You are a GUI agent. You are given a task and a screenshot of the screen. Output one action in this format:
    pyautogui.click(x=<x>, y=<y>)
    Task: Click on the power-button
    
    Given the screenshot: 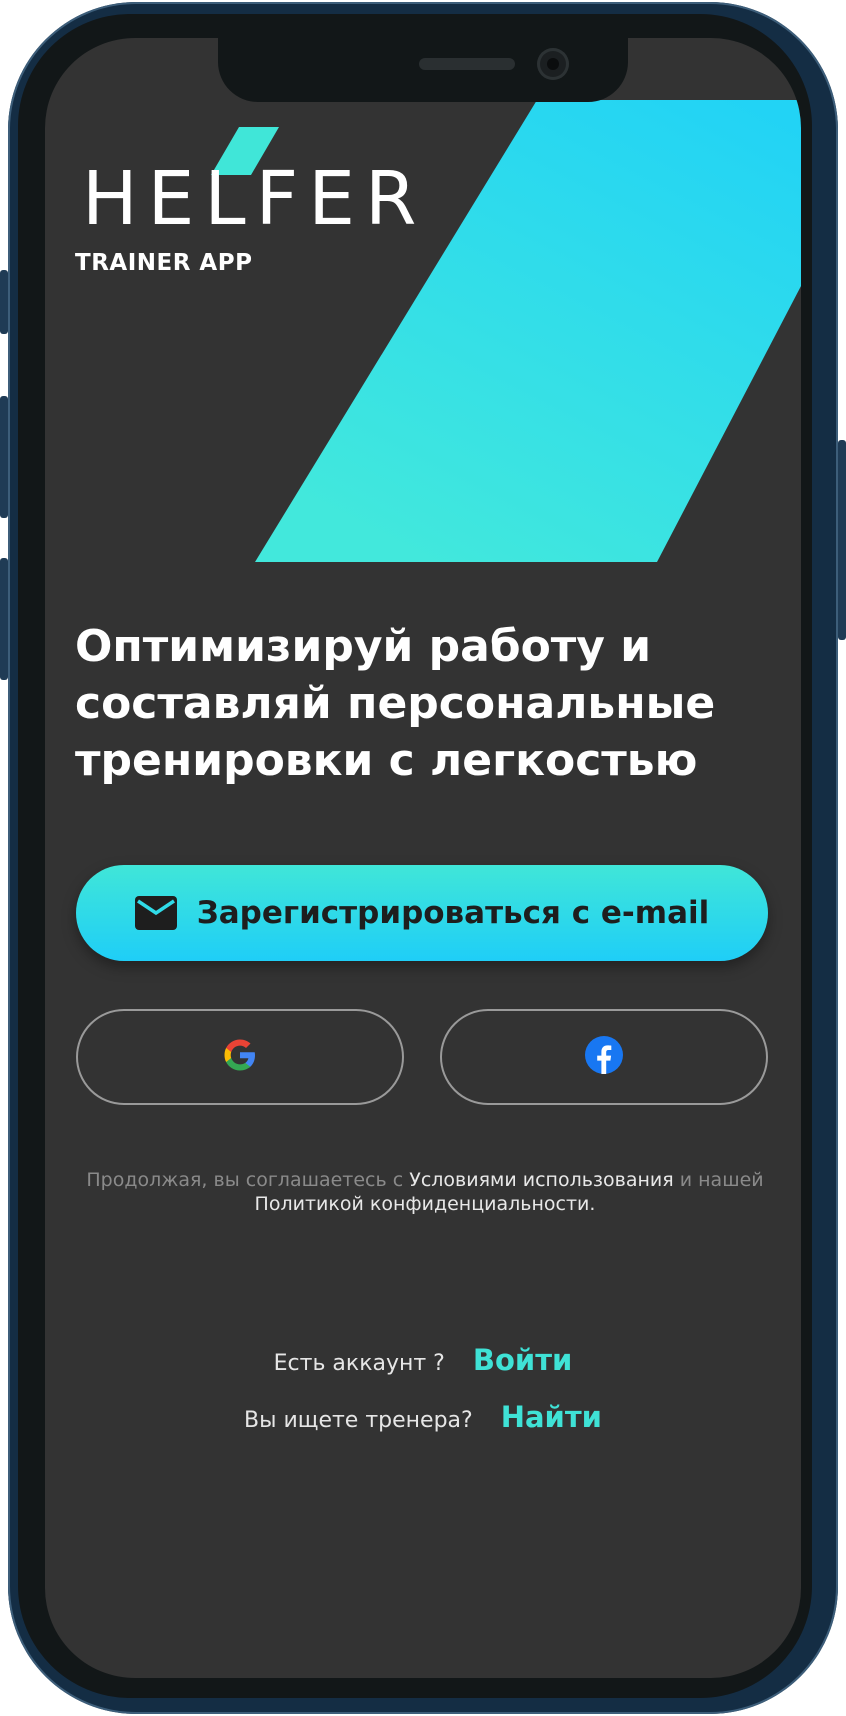 What is the action you would take?
    pyautogui.click(x=842, y=540)
    